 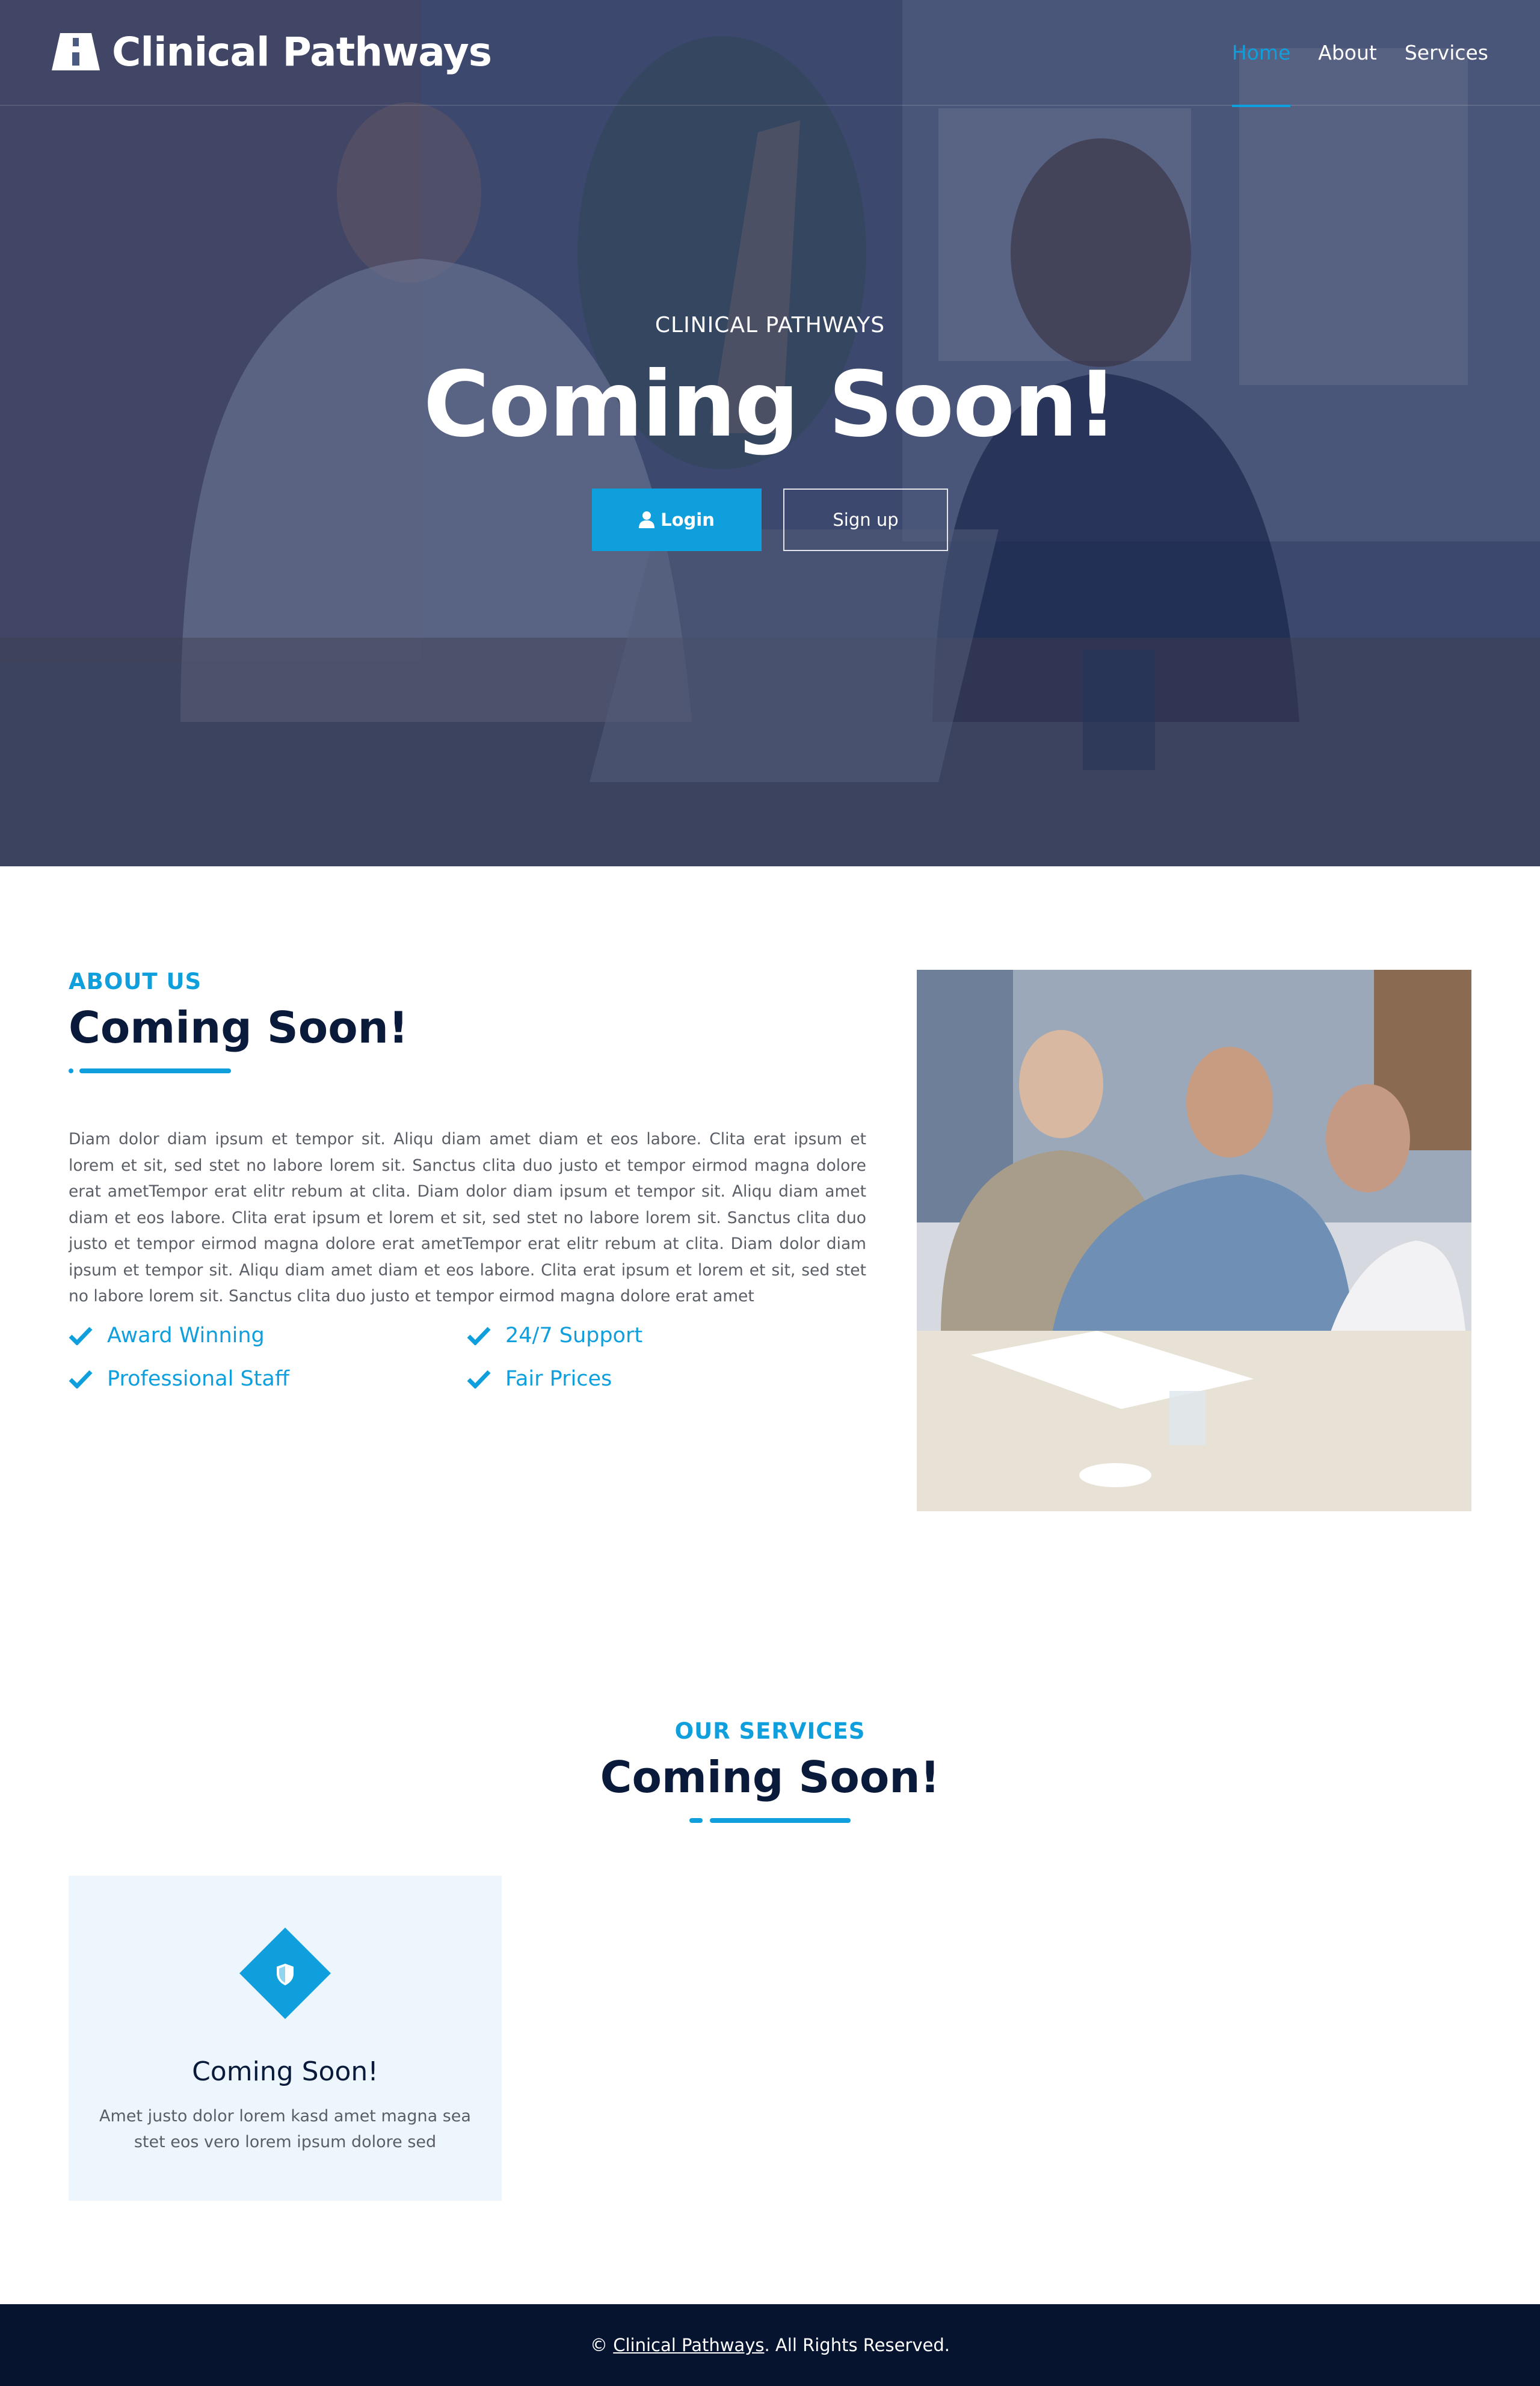 What do you see at coordinates (186, 1336) in the screenshot?
I see `feature-label: Award Winning` at bounding box center [186, 1336].